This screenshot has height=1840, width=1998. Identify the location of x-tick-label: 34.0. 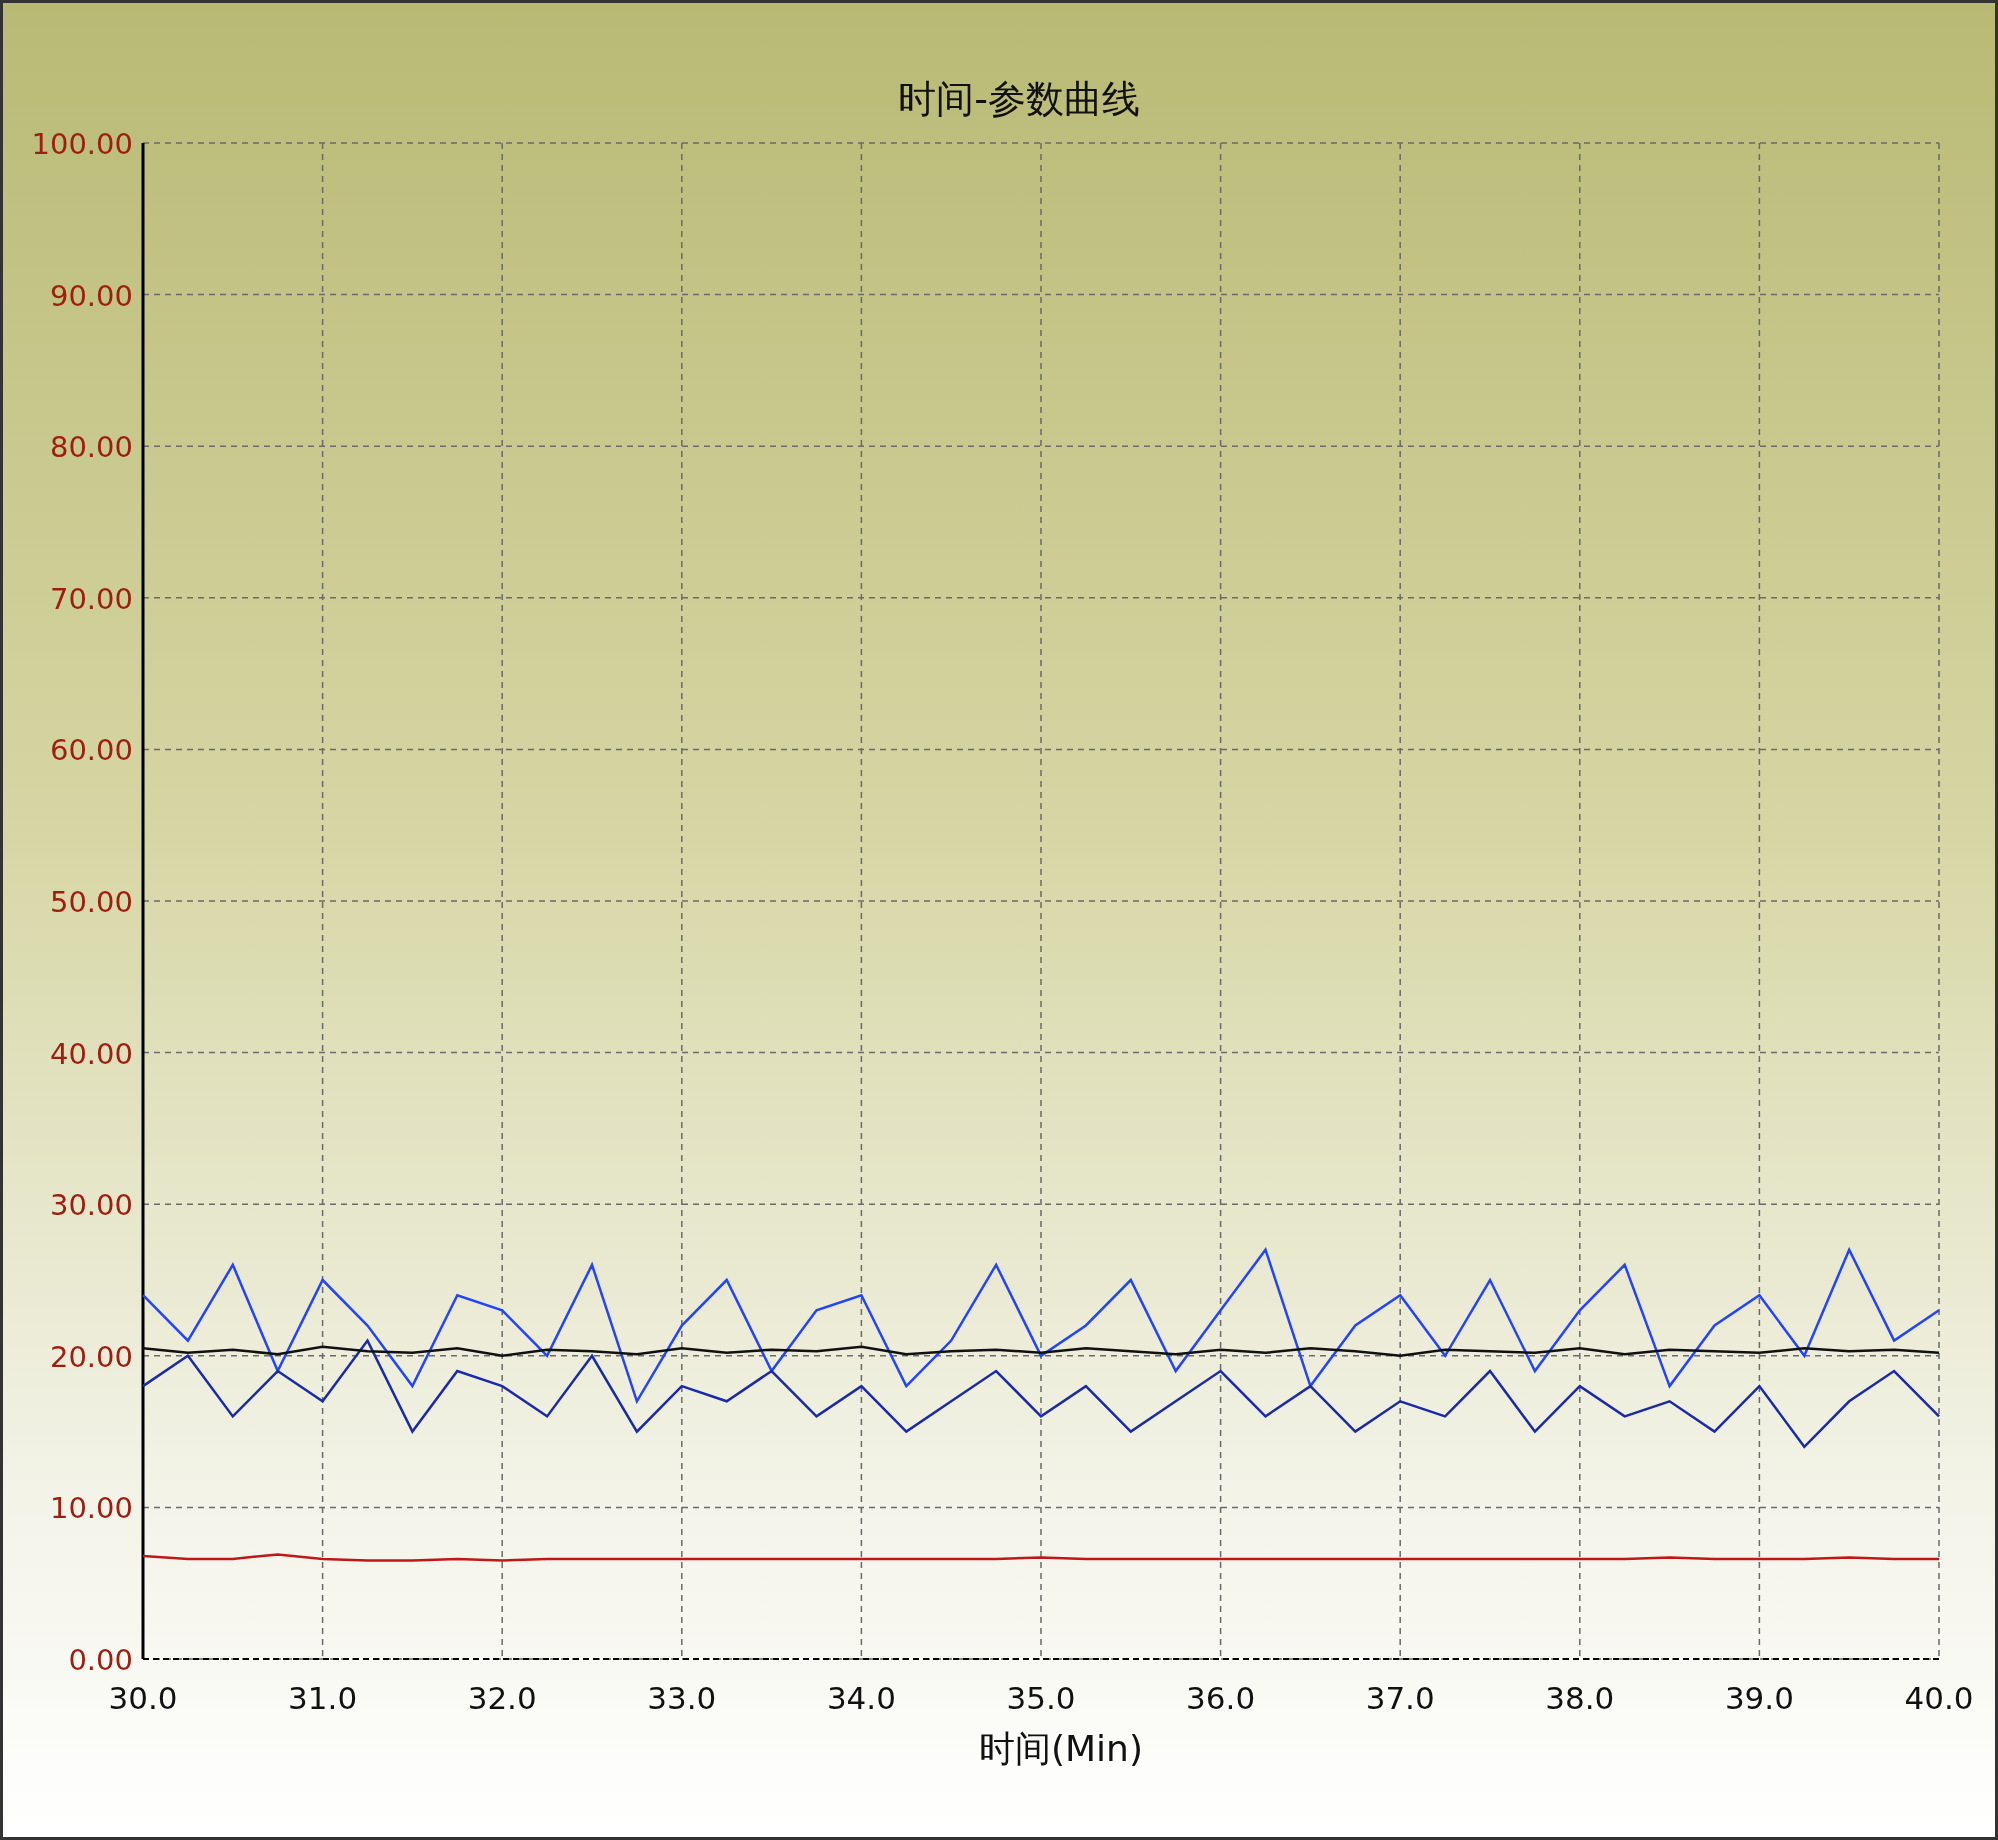
(861, 1698).